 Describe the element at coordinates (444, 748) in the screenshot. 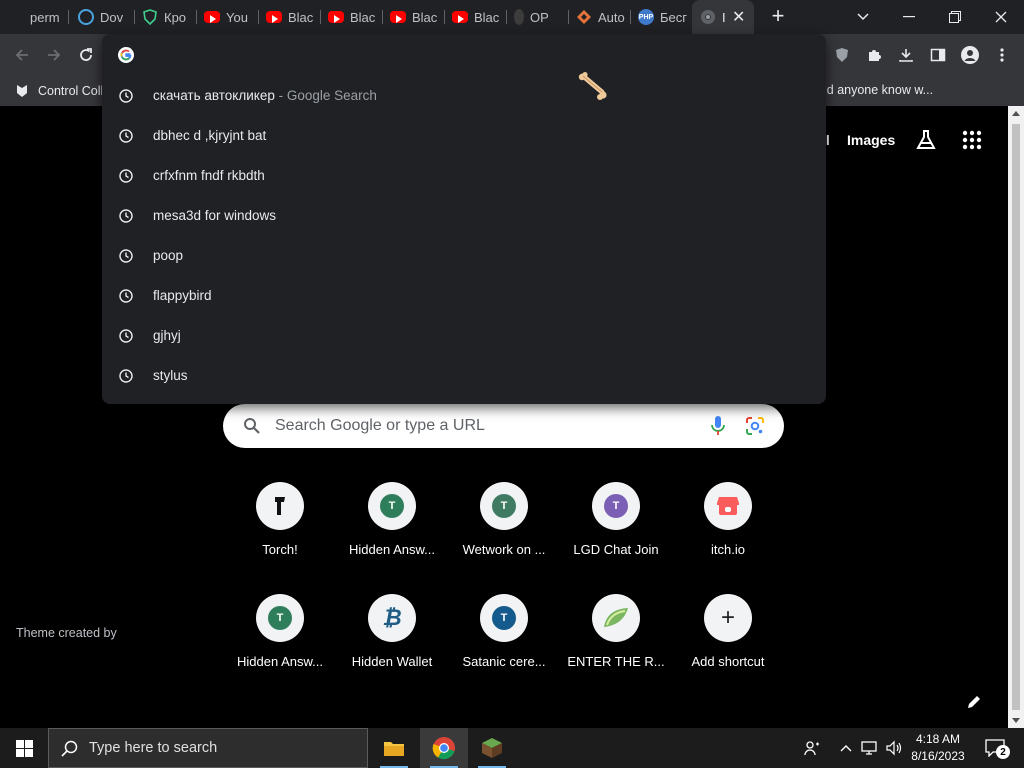

I see `chrome-taskbar-button` at that location.